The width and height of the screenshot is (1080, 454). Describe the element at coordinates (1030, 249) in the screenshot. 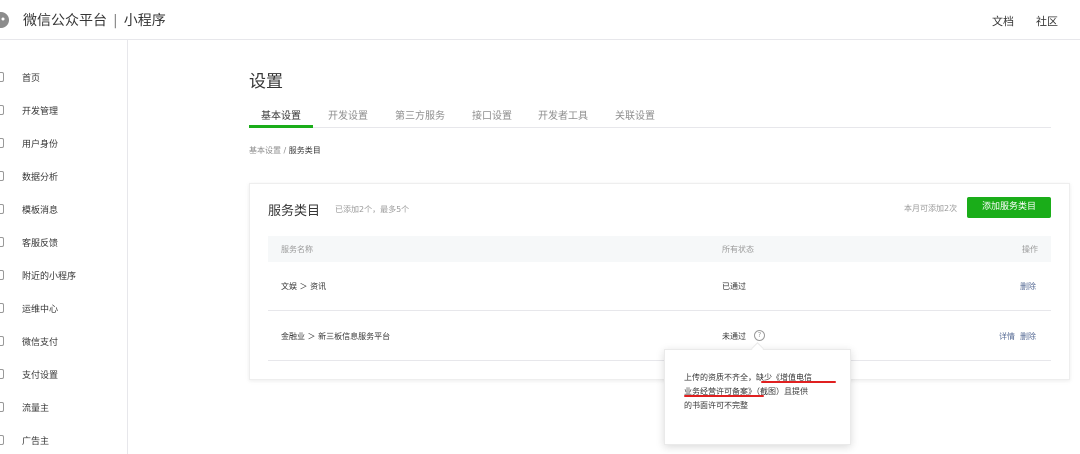

I see `column-header-actions: 操作` at that location.